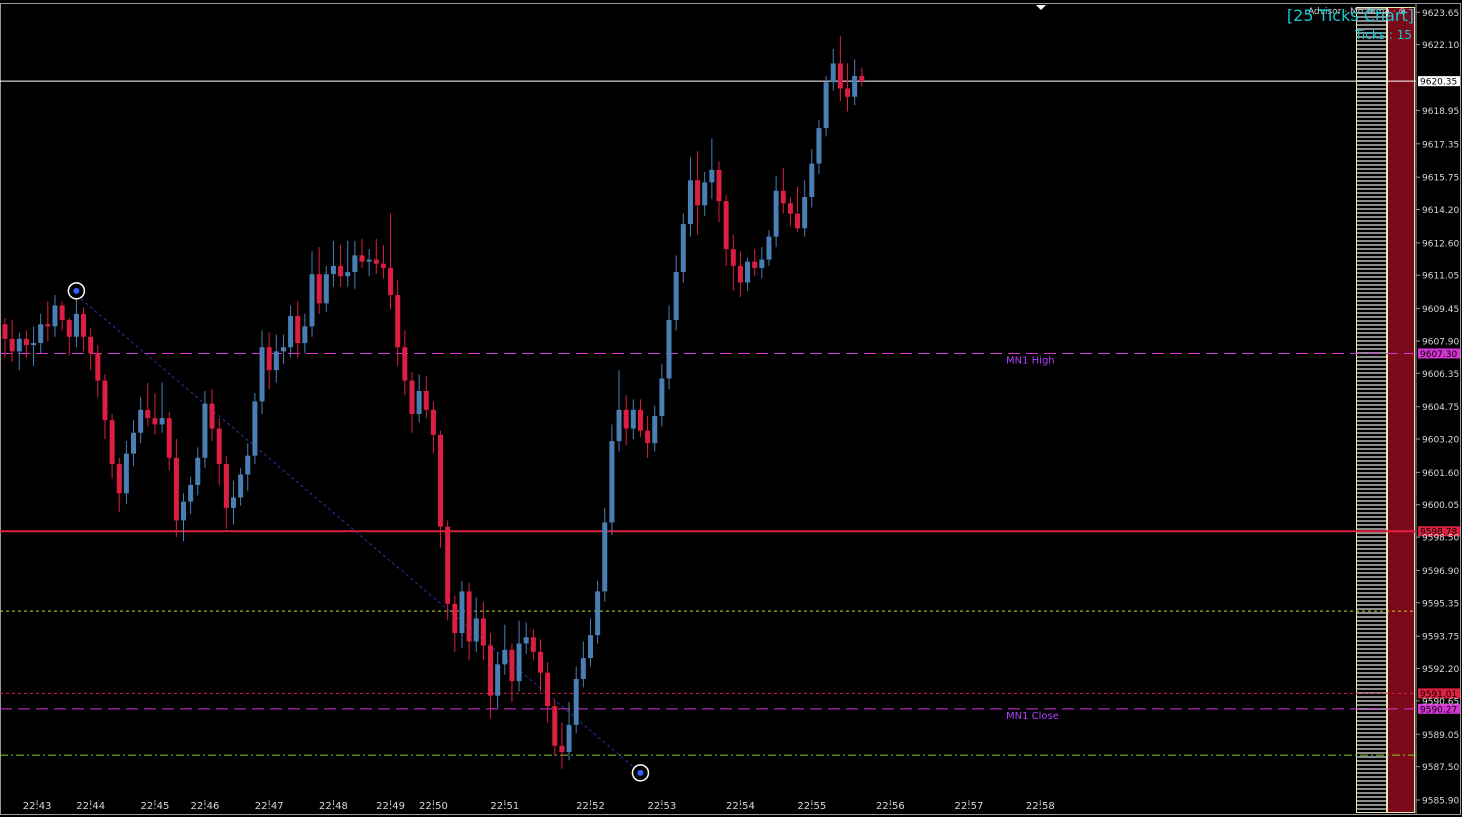 The width and height of the screenshot is (1462, 817). I want to click on x-tick-label: 22:58, so click(1040, 806).